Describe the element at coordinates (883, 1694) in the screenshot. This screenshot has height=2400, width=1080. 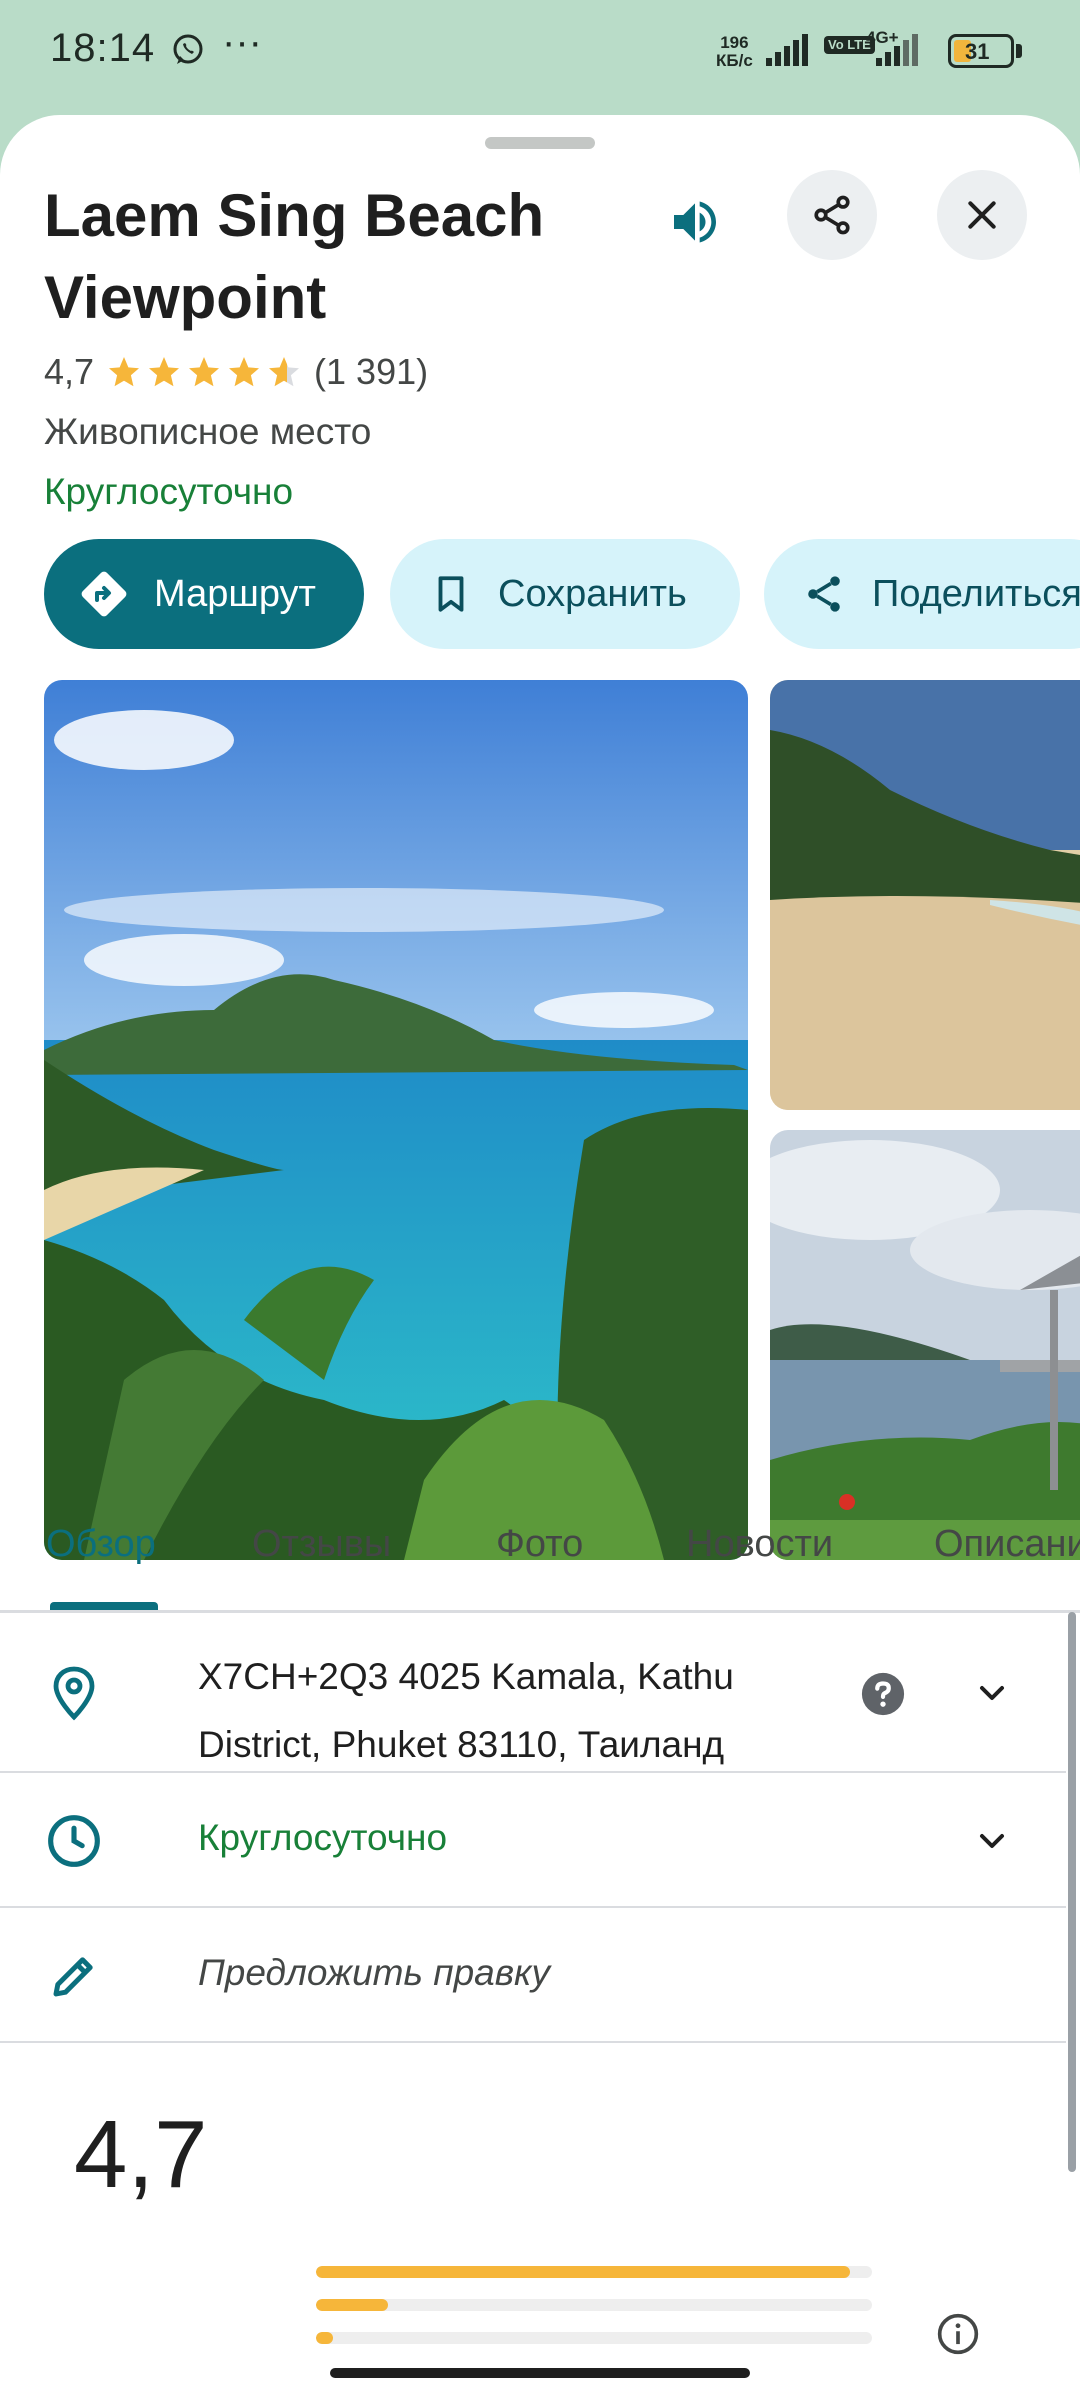
I see `help-icon` at that location.